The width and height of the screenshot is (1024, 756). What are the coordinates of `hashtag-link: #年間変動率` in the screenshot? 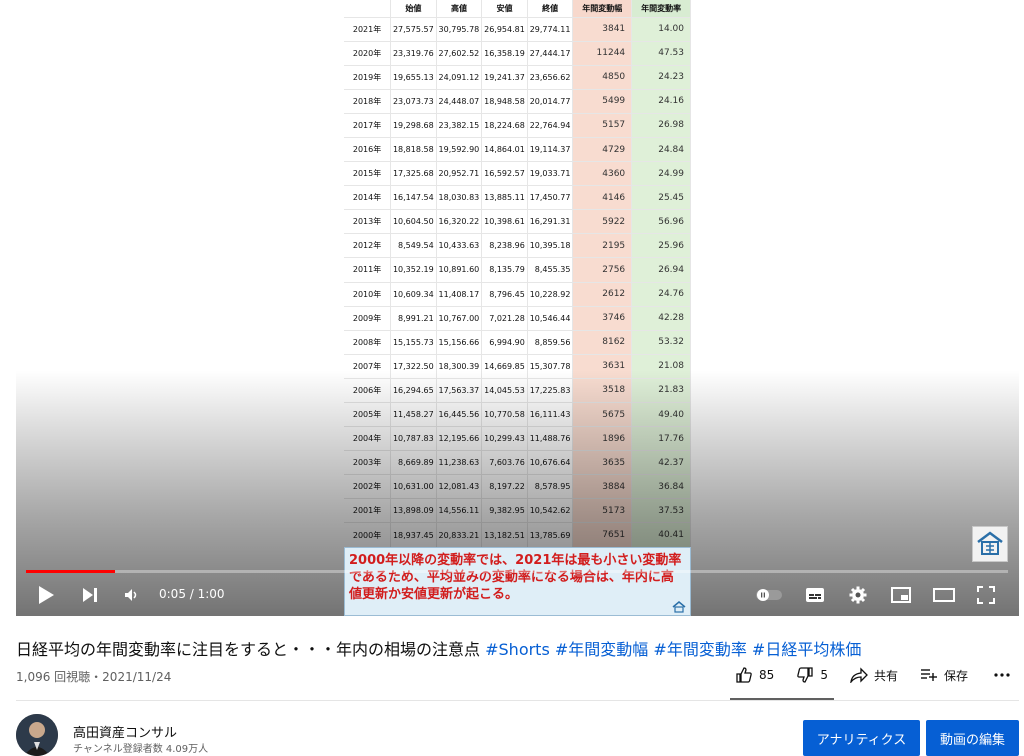 It's located at (699, 649).